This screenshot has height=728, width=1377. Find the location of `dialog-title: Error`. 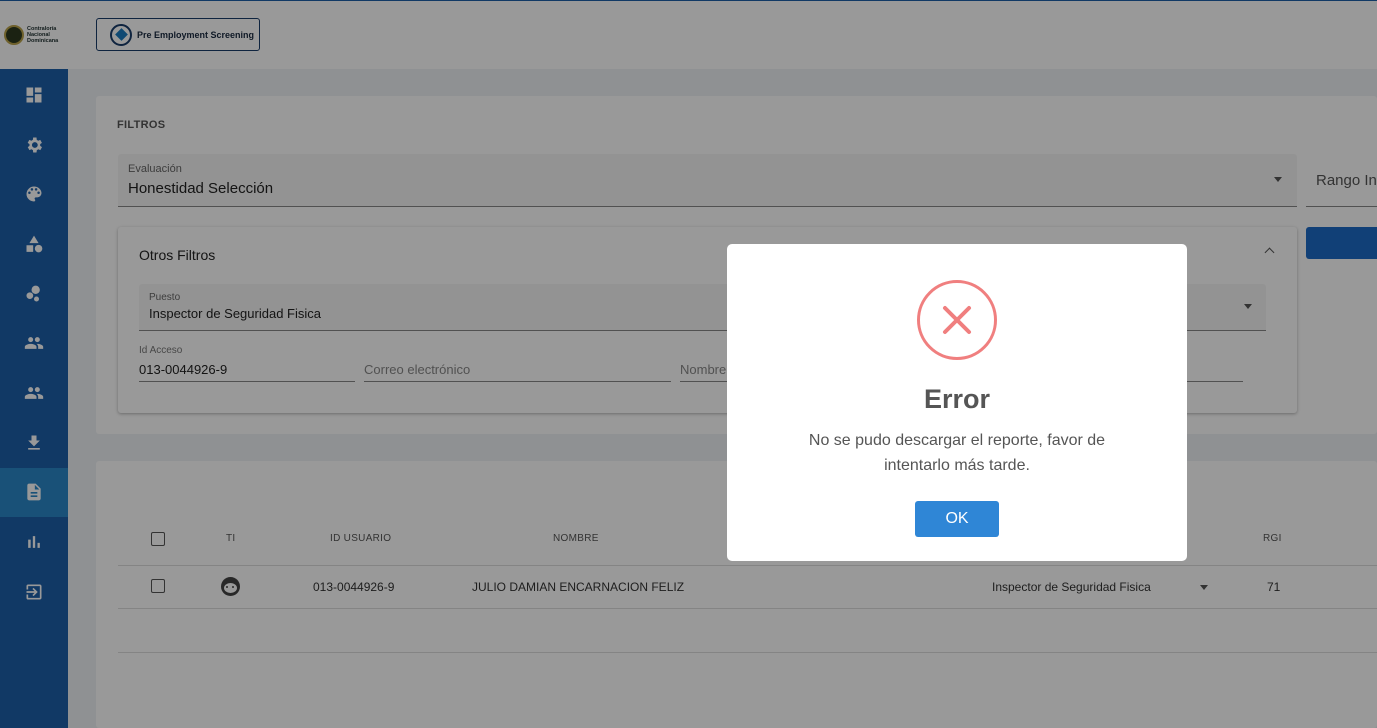

dialog-title: Error is located at coordinates (957, 399).